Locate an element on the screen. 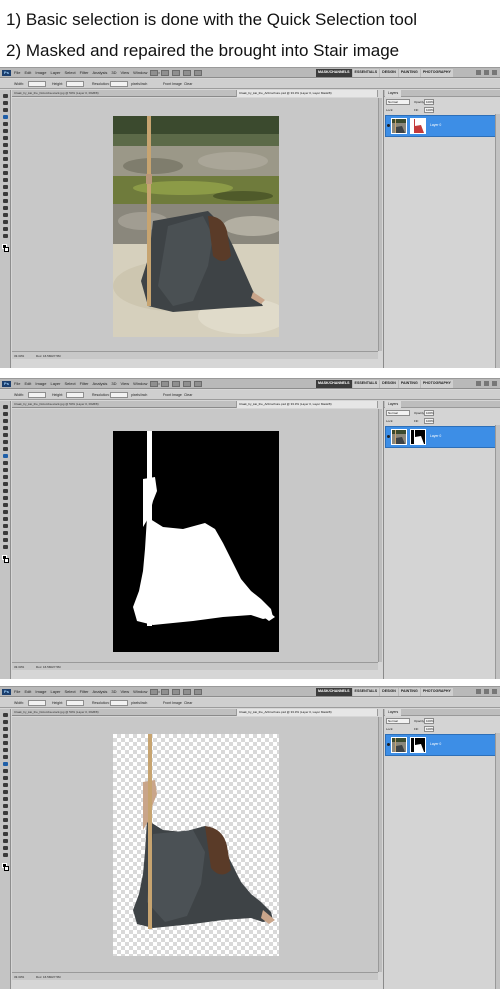 Image resolution: width=500 pixels, height=989 pixels. clone-stamp-tool-icon is located at coordinates (5, 152).